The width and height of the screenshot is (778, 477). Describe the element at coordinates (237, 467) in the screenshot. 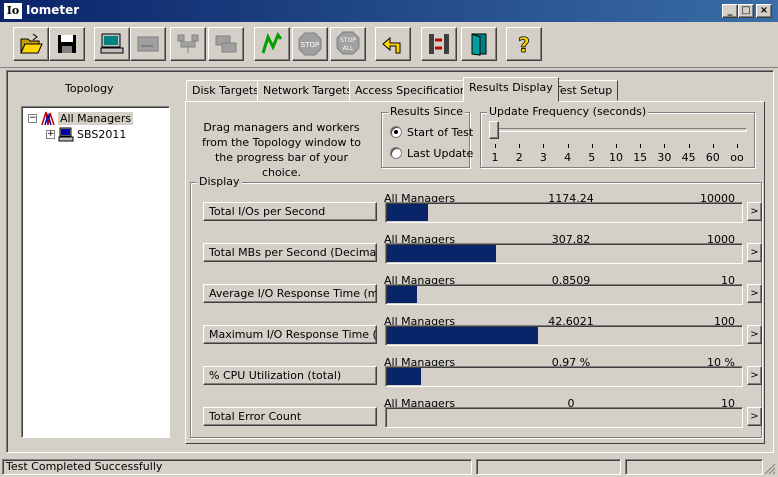

I see `status-text: Test Completed Successfully` at that location.